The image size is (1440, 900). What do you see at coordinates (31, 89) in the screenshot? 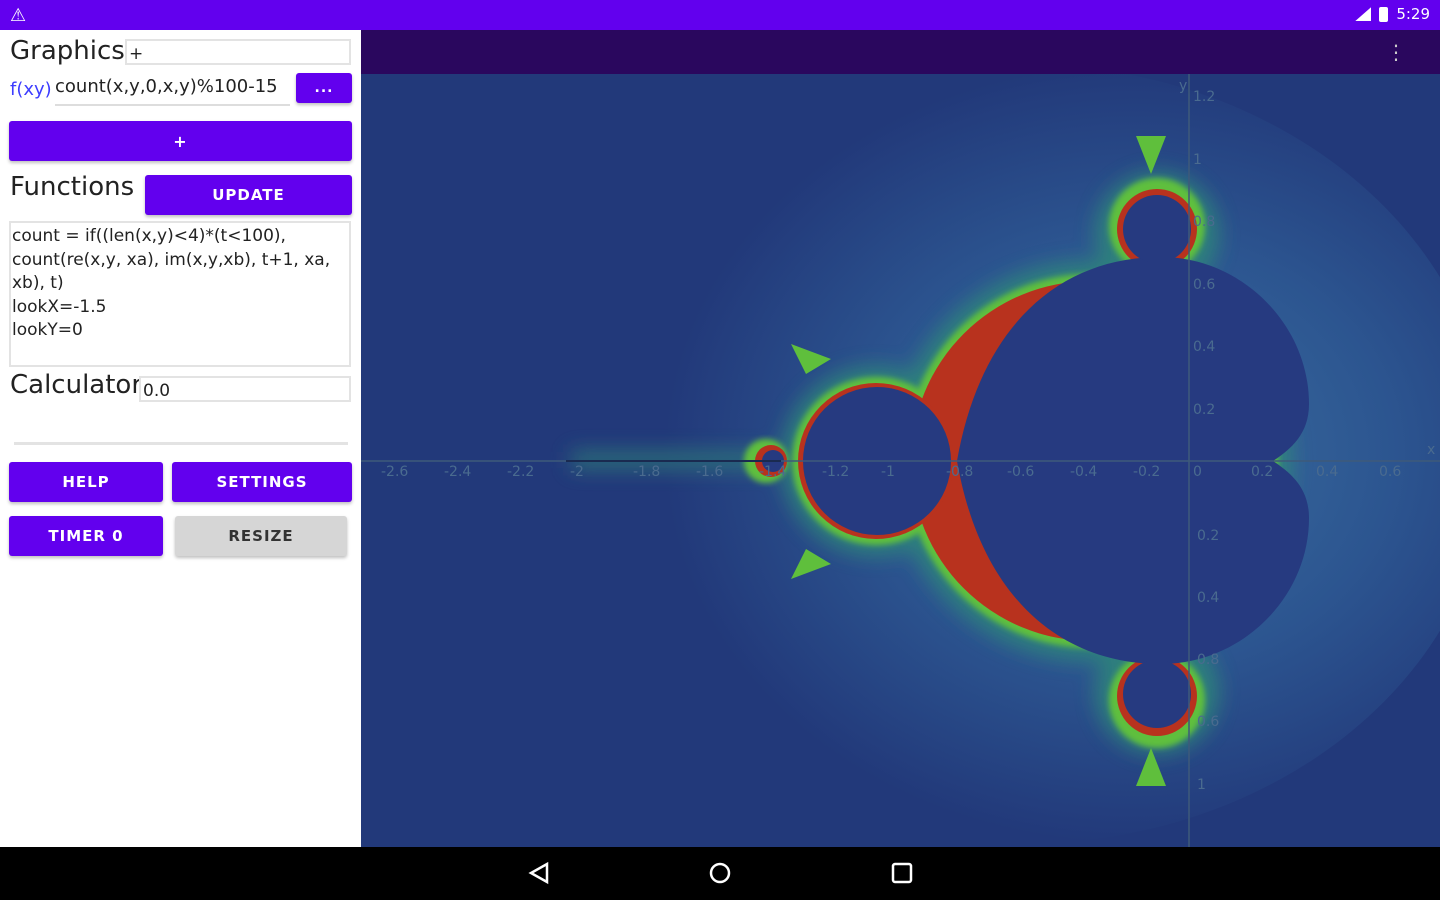
I see `fxy-label: f(xy)` at bounding box center [31, 89].